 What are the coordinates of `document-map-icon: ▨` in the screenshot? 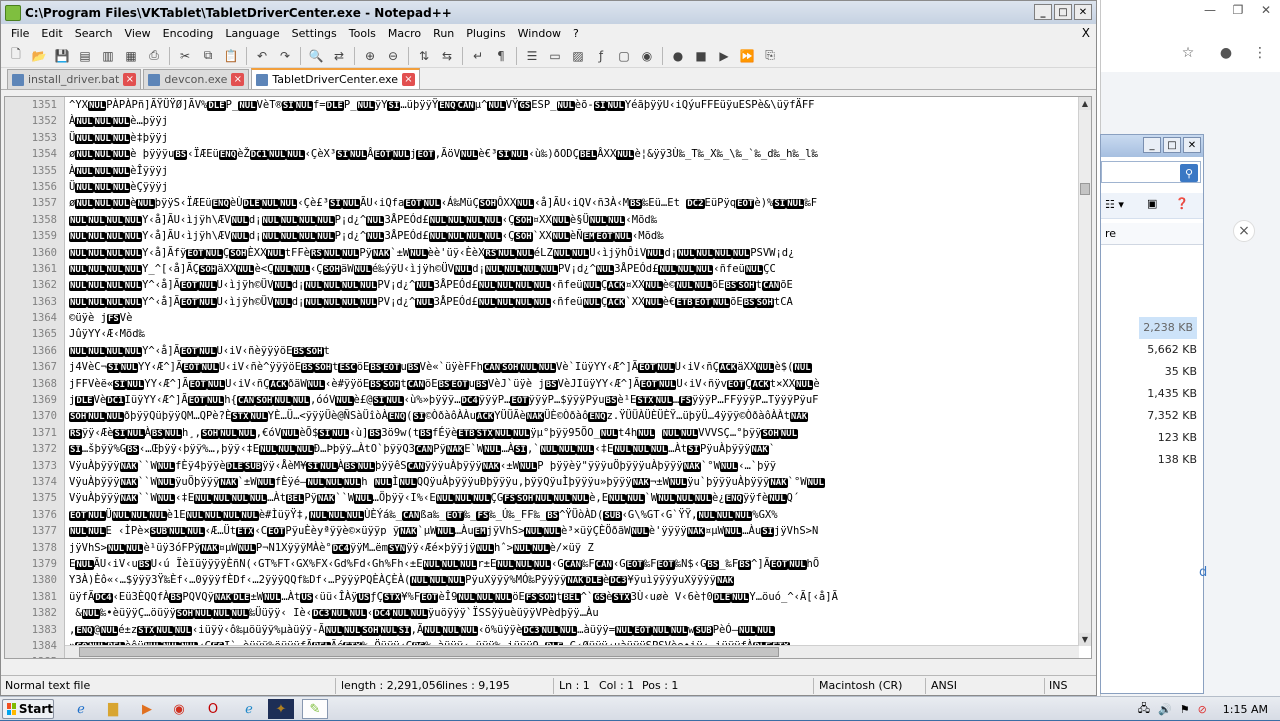 It's located at (578, 56).